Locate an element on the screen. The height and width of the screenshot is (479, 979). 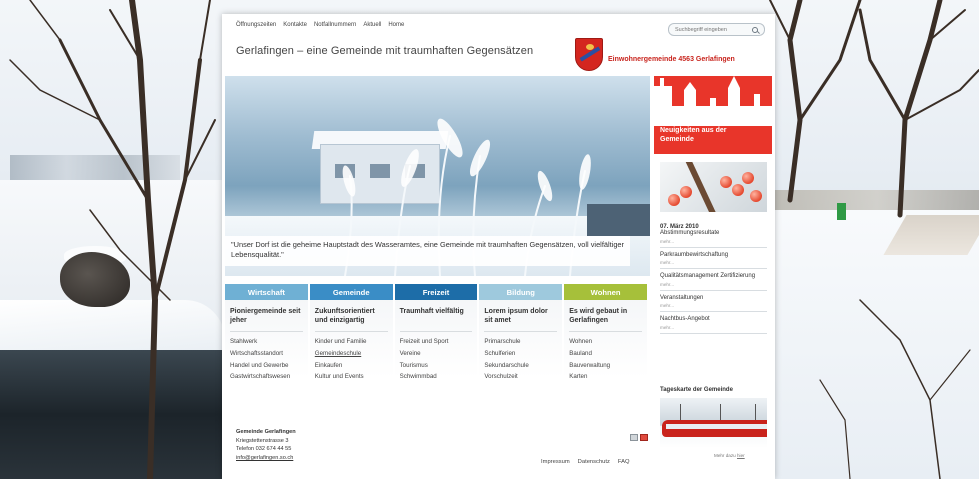
footer-tools is located at coordinates (639, 437).